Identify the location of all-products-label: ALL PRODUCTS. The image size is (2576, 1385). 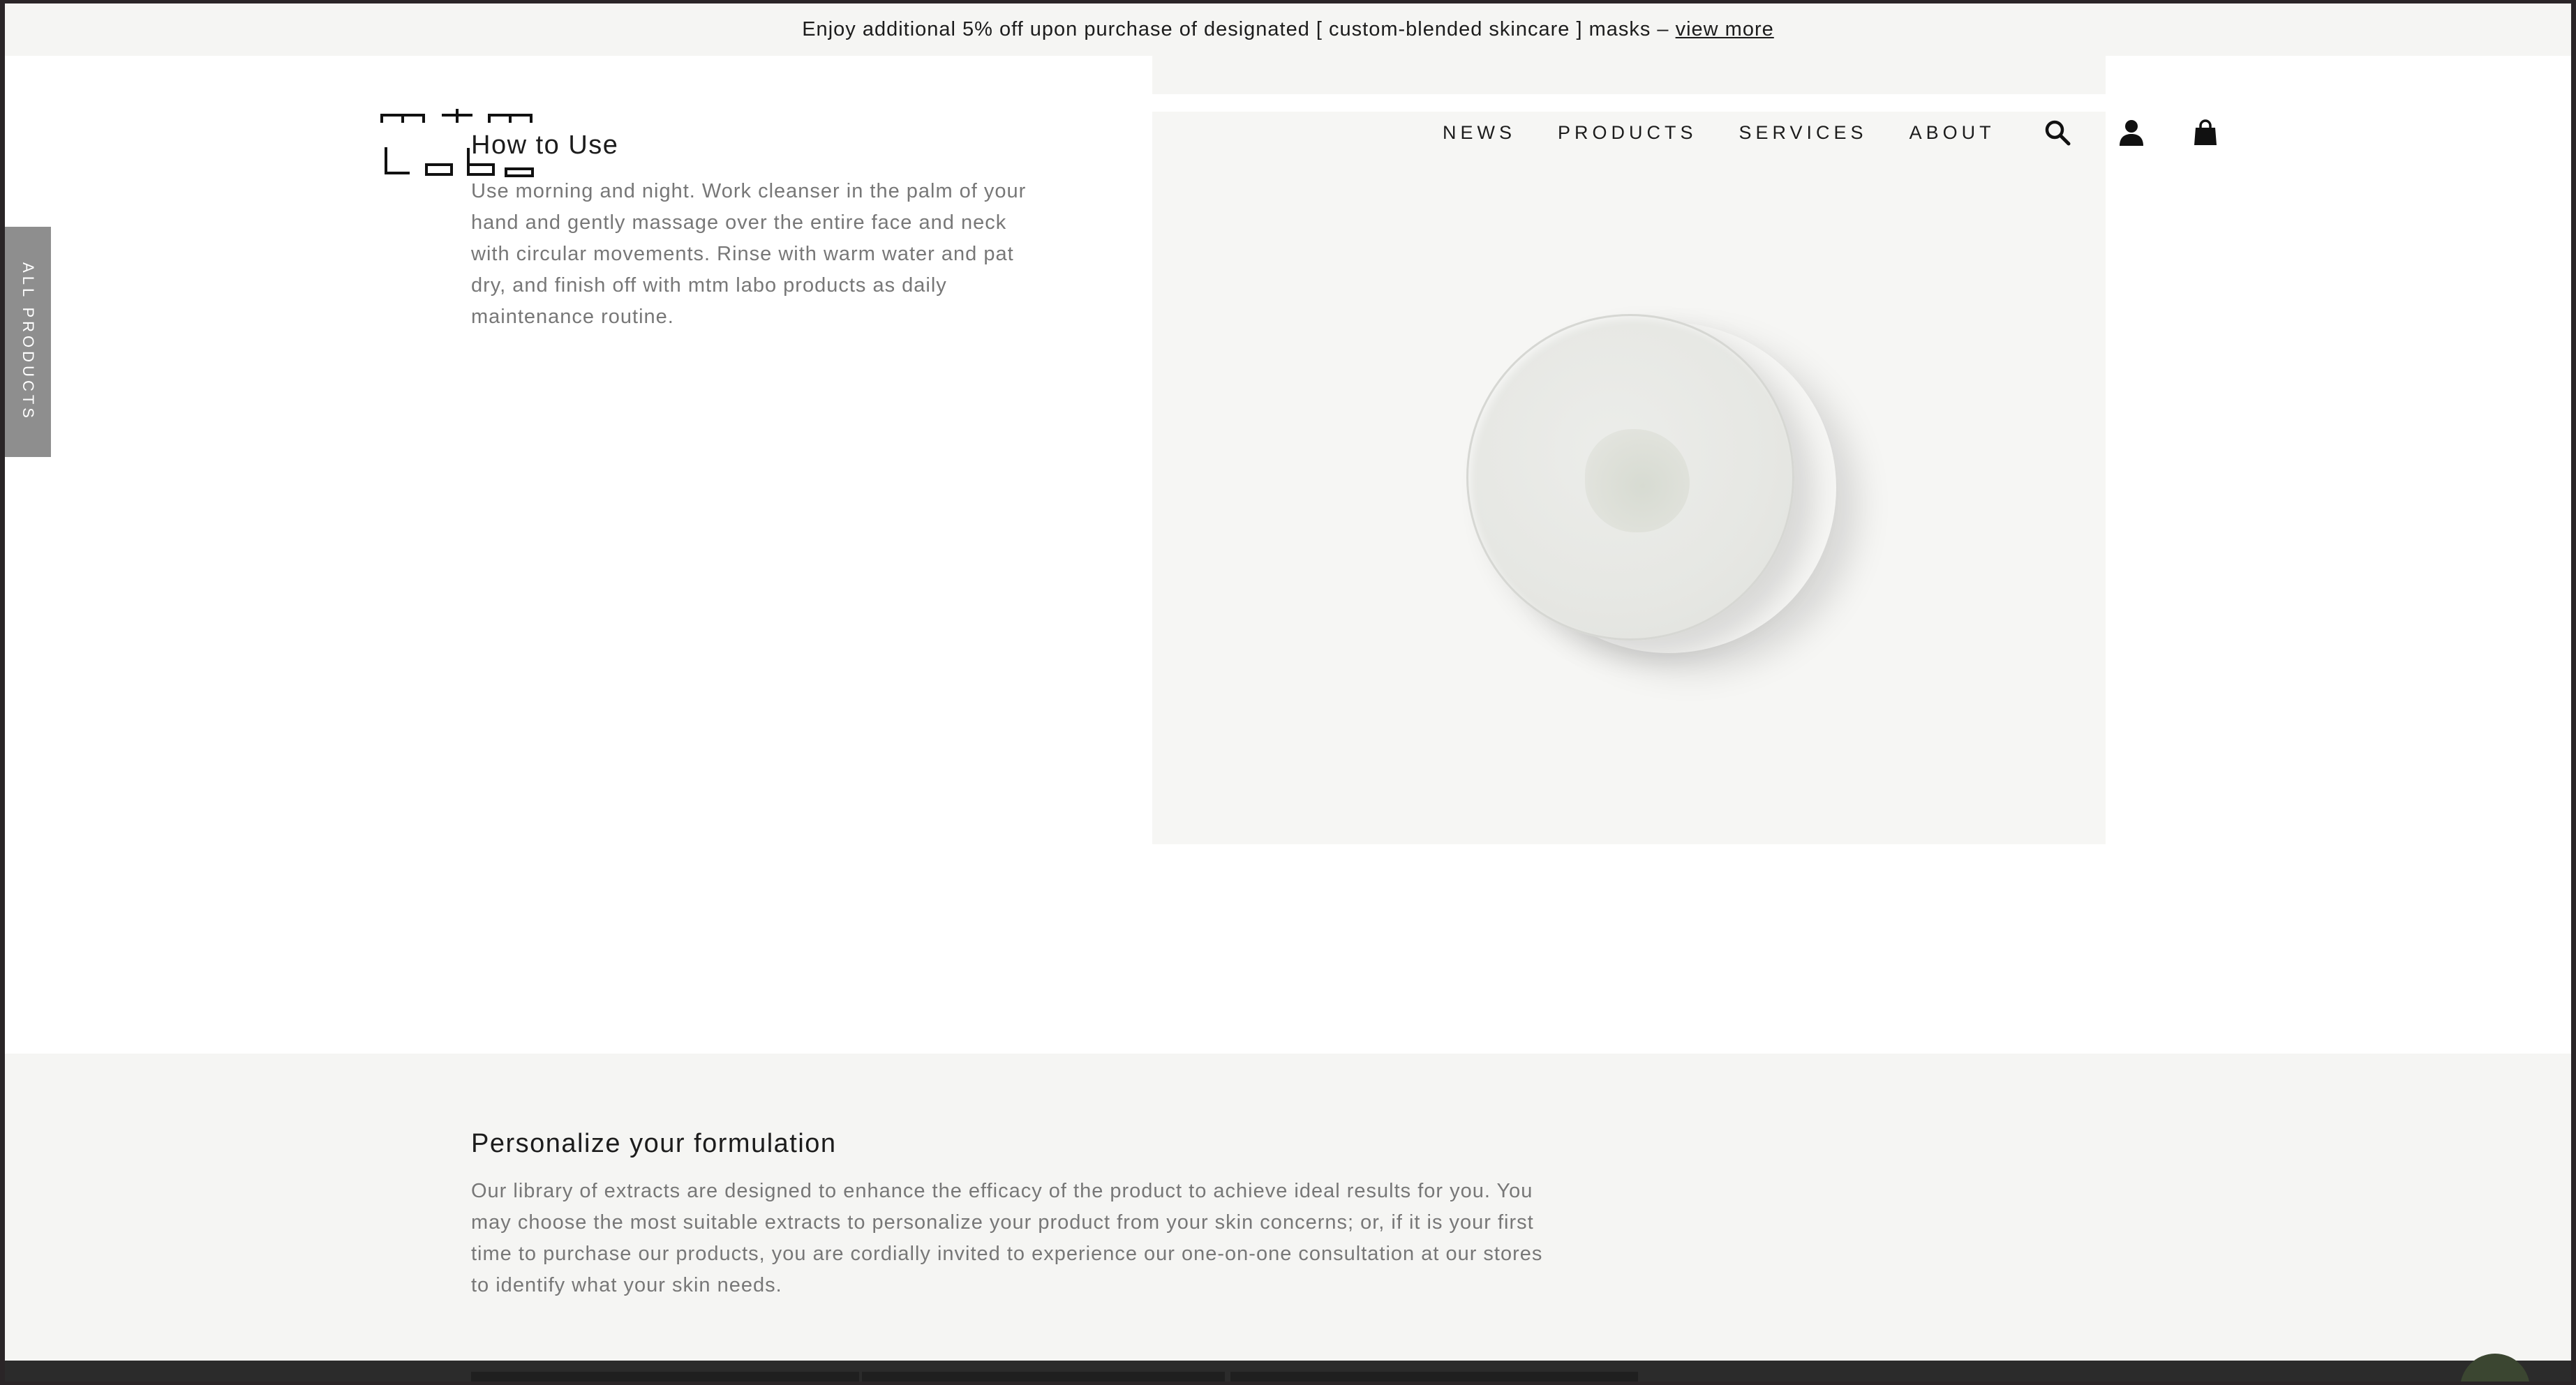
(28, 341).